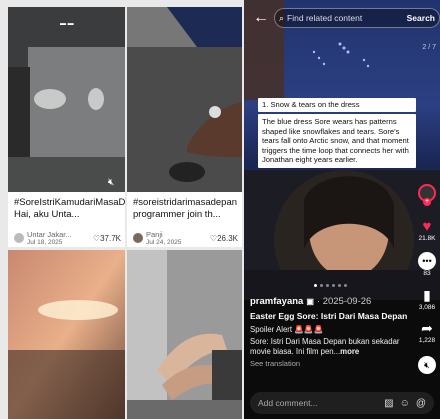 This screenshot has height=419, width=440. I want to click on share-count: 1,228, so click(427, 340).